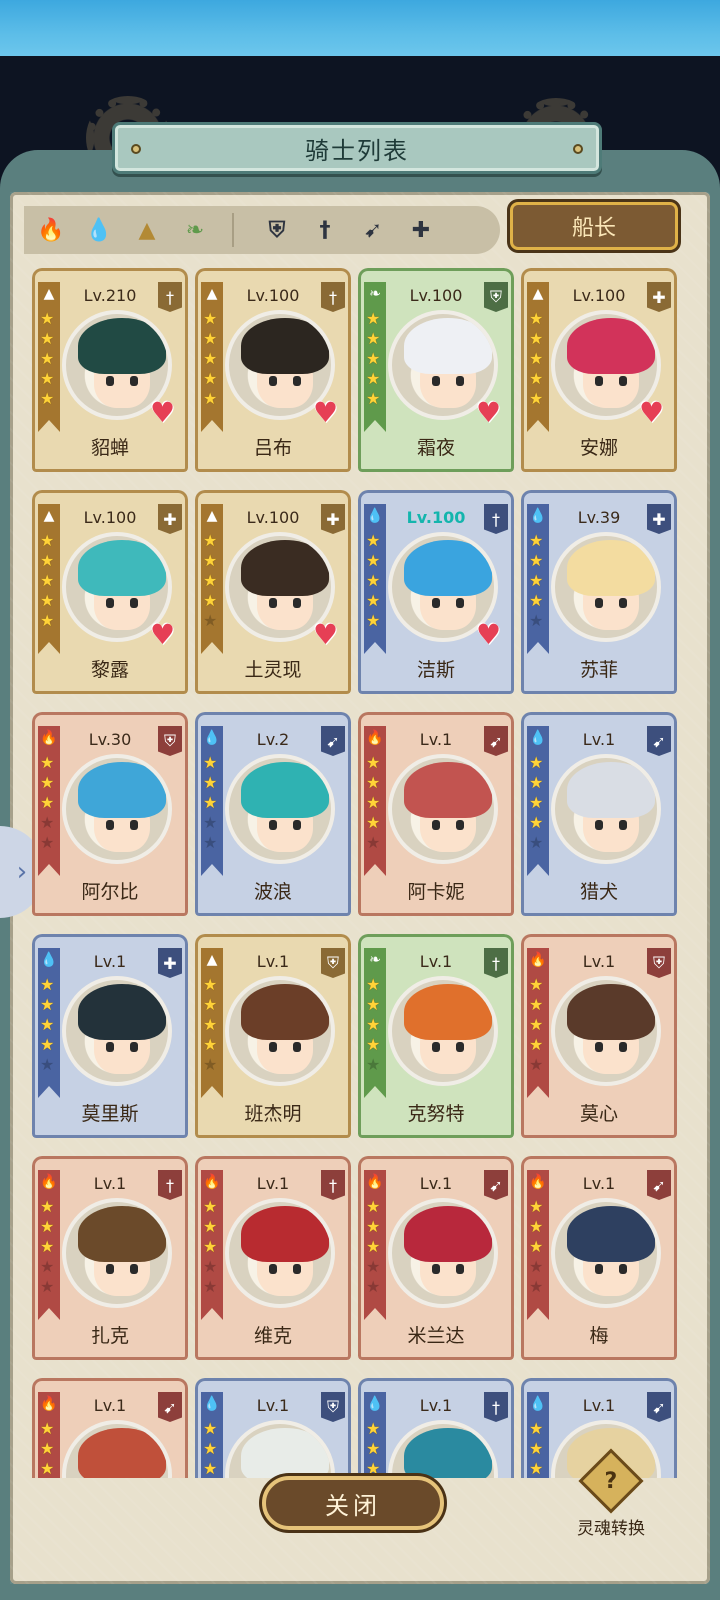  What do you see at coordinates (436, 370) in the screenshot?
I see `knight-card: ❧ ★ ★ ★ ★ ★ ⛨ Lv.100 ♥ 霜夜` at bounding box center [436, 370].